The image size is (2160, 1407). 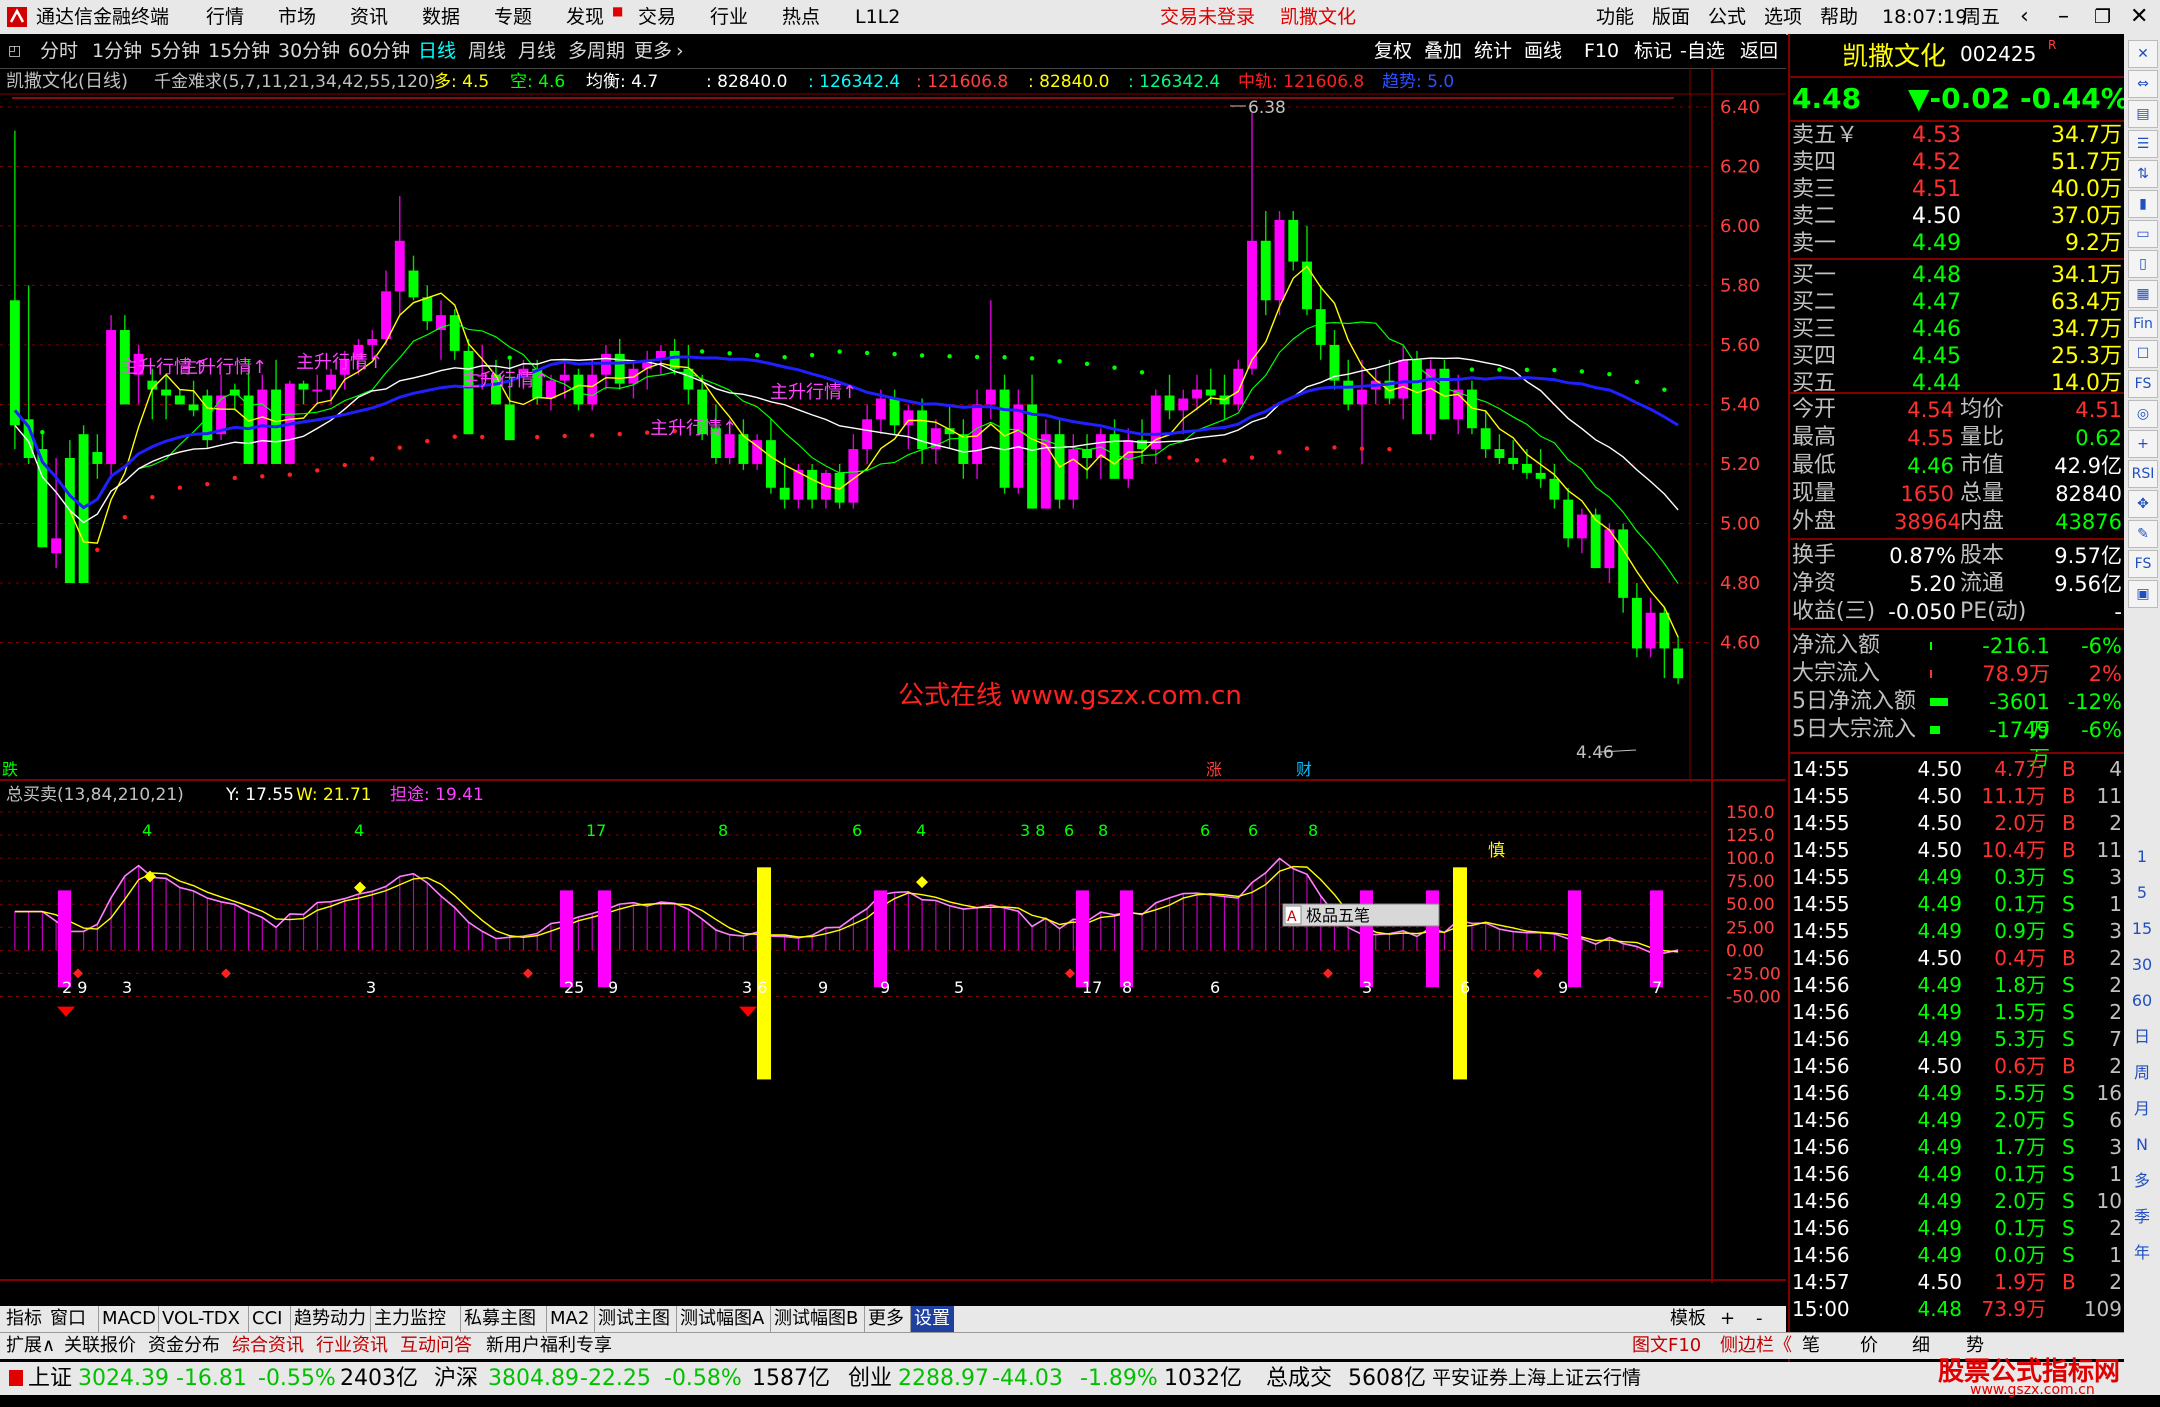 What do you see at coordinates (379, 51) in the screenshot?
I see `period-tab-60min: 60分钟` at bounding box center [379, 51].